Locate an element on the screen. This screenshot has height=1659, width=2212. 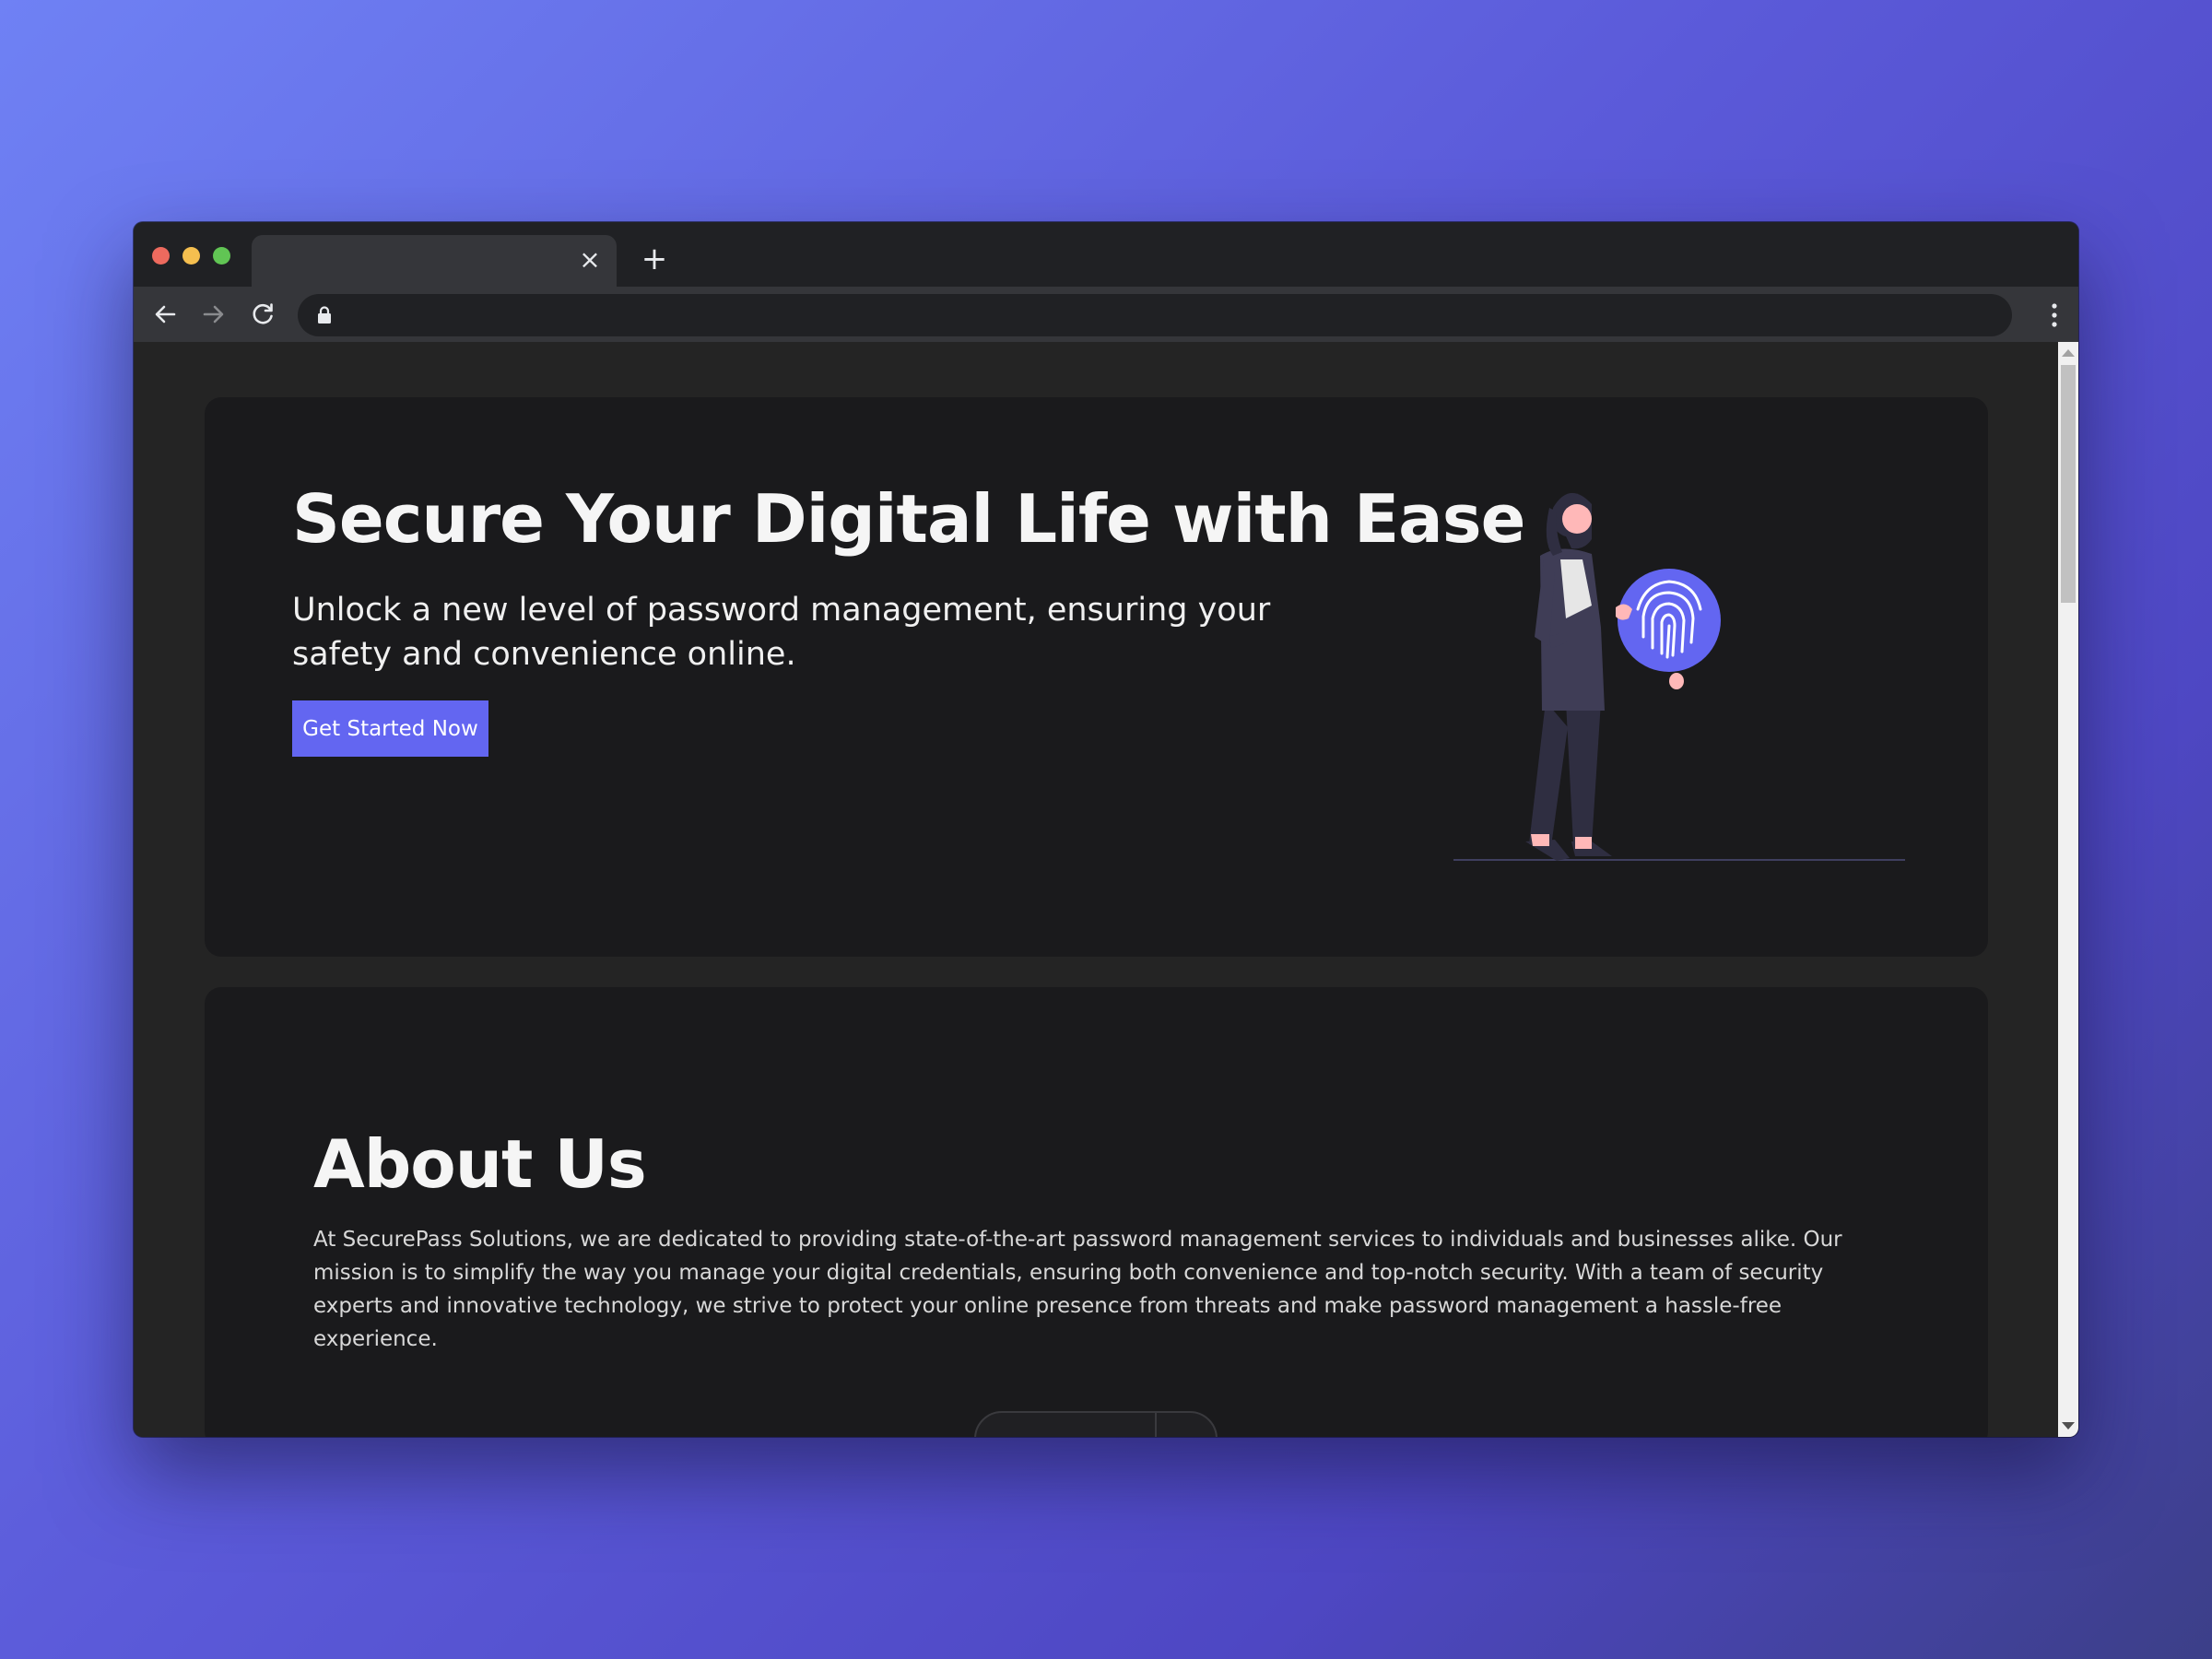
back-arrow-icon is located at coordinates (165, 314).